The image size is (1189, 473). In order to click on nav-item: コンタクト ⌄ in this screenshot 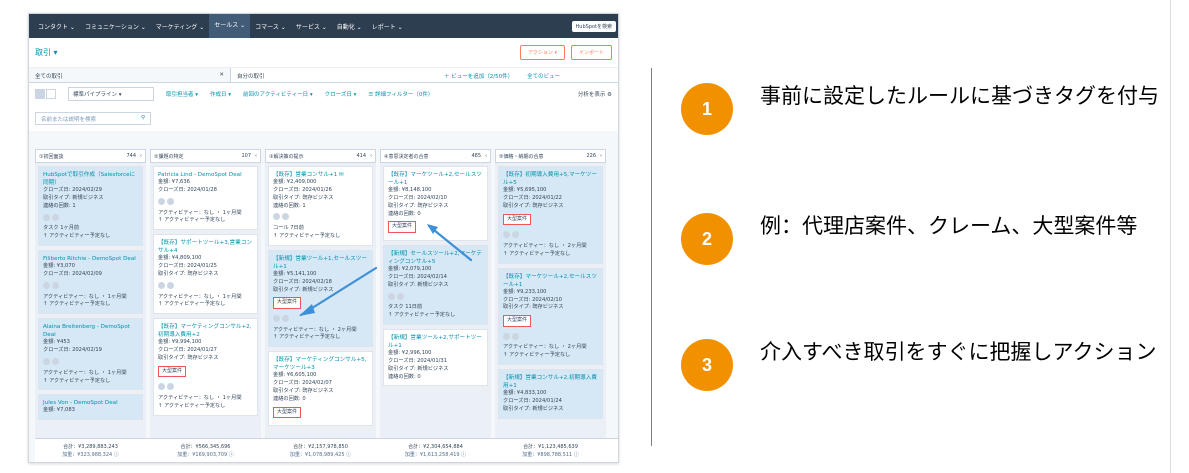, I will do `click(56, 26)`.